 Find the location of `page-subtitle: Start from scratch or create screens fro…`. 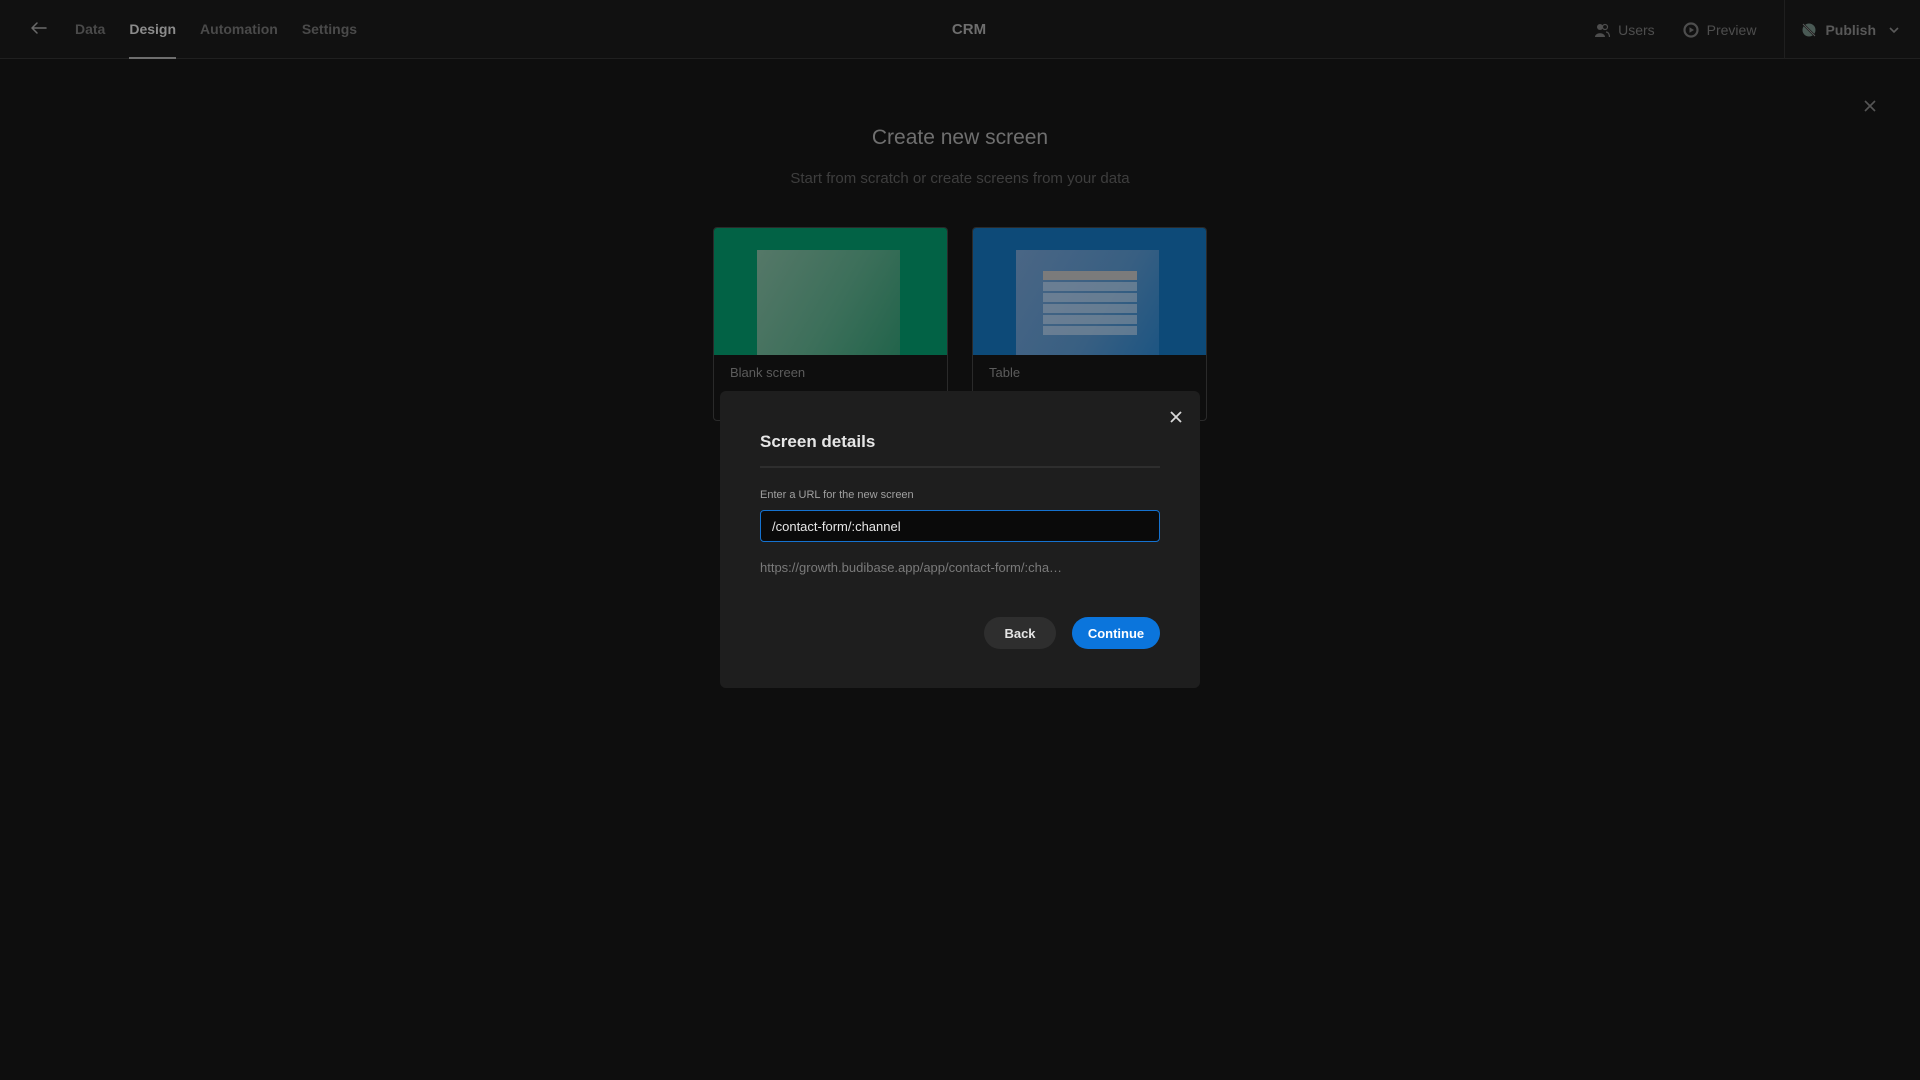

page-subtitle: Start from scratch or create screens fro… is located at coordinates (960, 178).